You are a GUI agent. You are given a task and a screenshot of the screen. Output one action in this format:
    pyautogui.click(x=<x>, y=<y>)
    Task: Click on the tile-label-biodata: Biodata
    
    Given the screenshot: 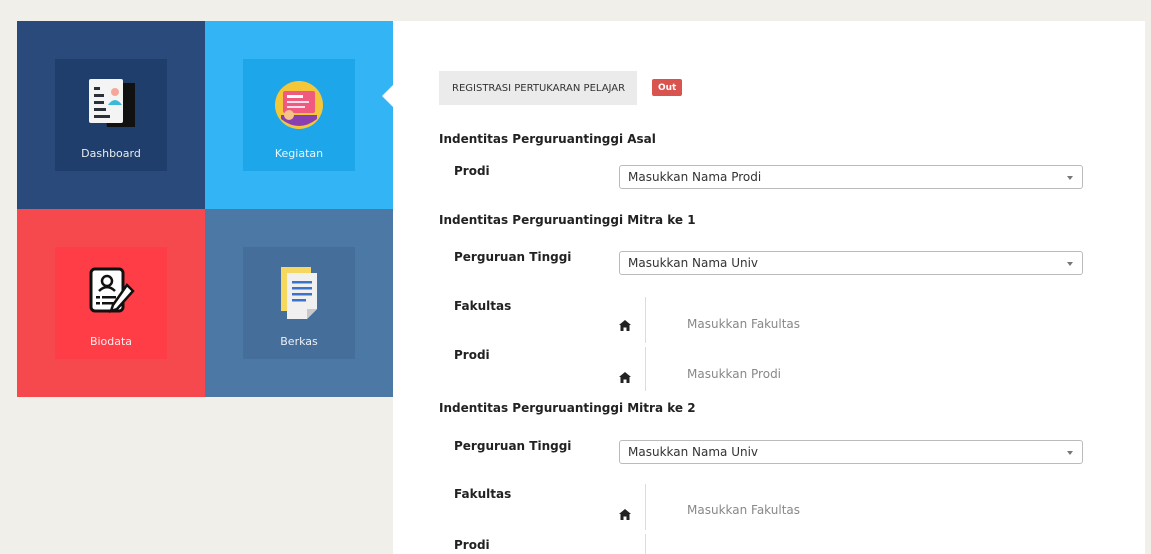 What is the action you would take?
    pyautogui.click(x=111, y=341)
    